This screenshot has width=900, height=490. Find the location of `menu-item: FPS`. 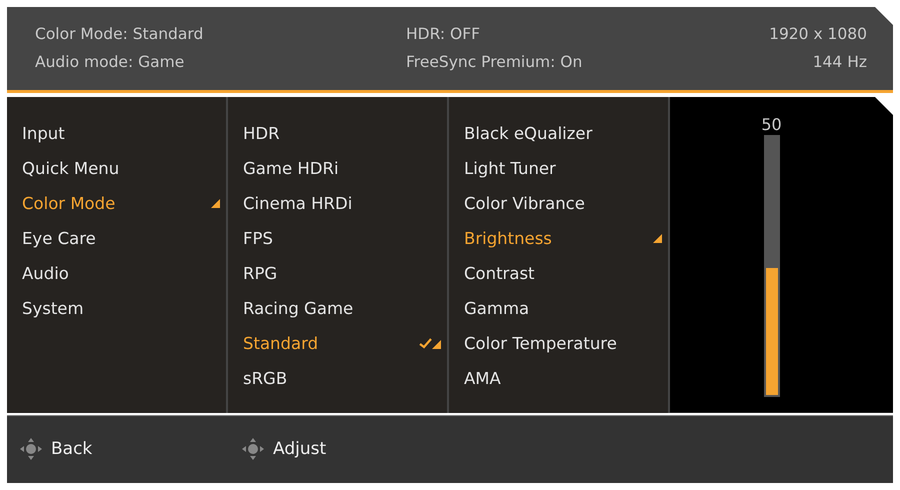

menu-item: FPS is located at coordinates (337, 238).